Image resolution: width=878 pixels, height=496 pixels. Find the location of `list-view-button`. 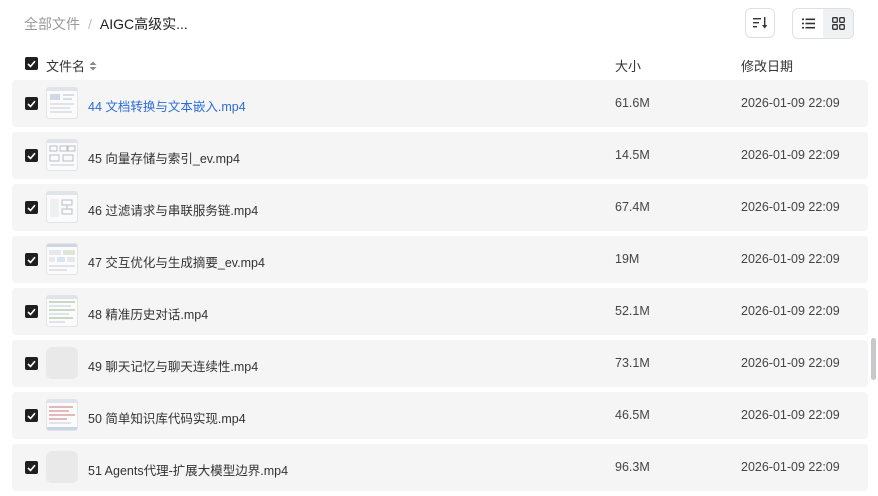

list-view-button is located at coordinates (808, 23).